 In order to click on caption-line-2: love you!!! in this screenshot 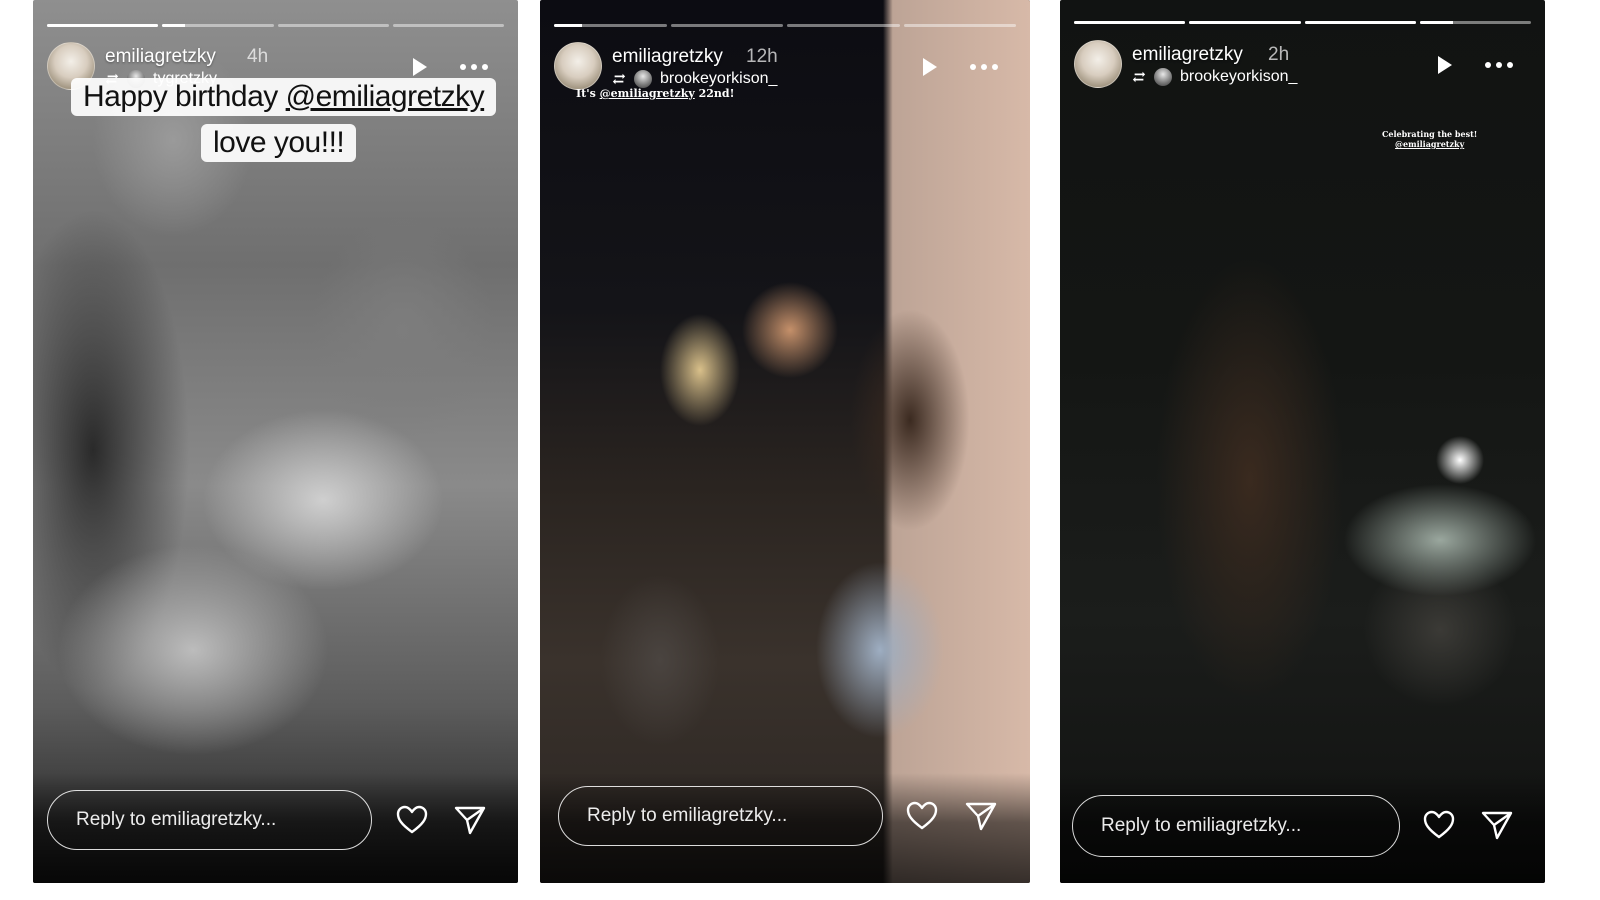, I will do `click(279, 143)`.